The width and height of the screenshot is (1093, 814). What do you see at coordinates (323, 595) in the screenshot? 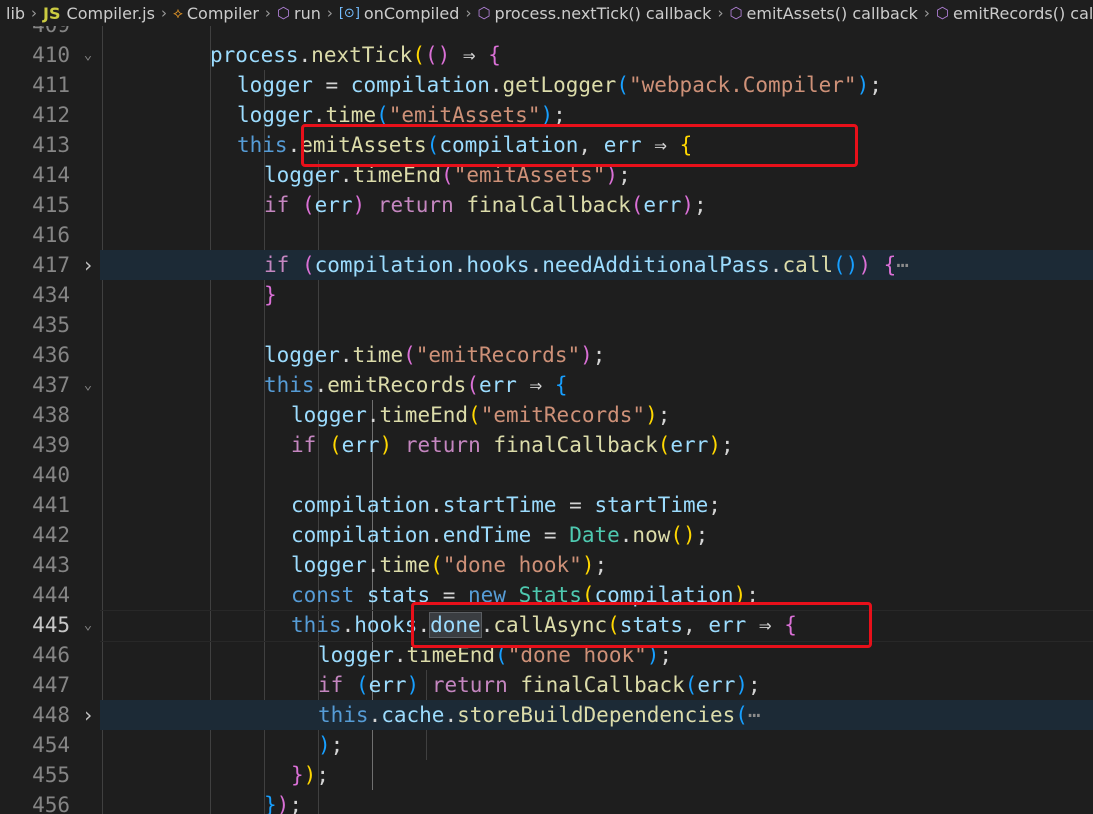
I see `code-token: const` at bounding box center [323, 595].